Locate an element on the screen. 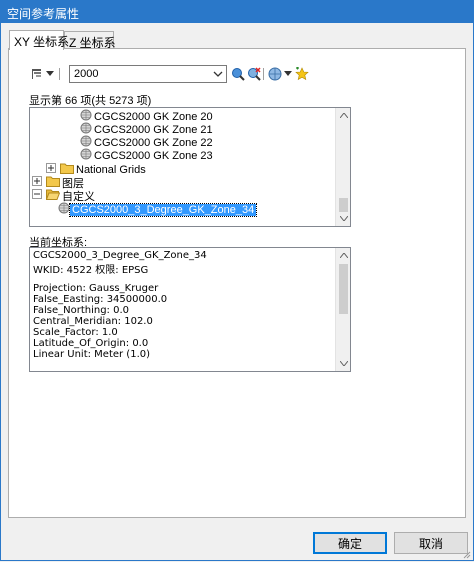 The width and height of the screenshot is (474, 562). open-folder-icon is located at coordinates (53, 195).